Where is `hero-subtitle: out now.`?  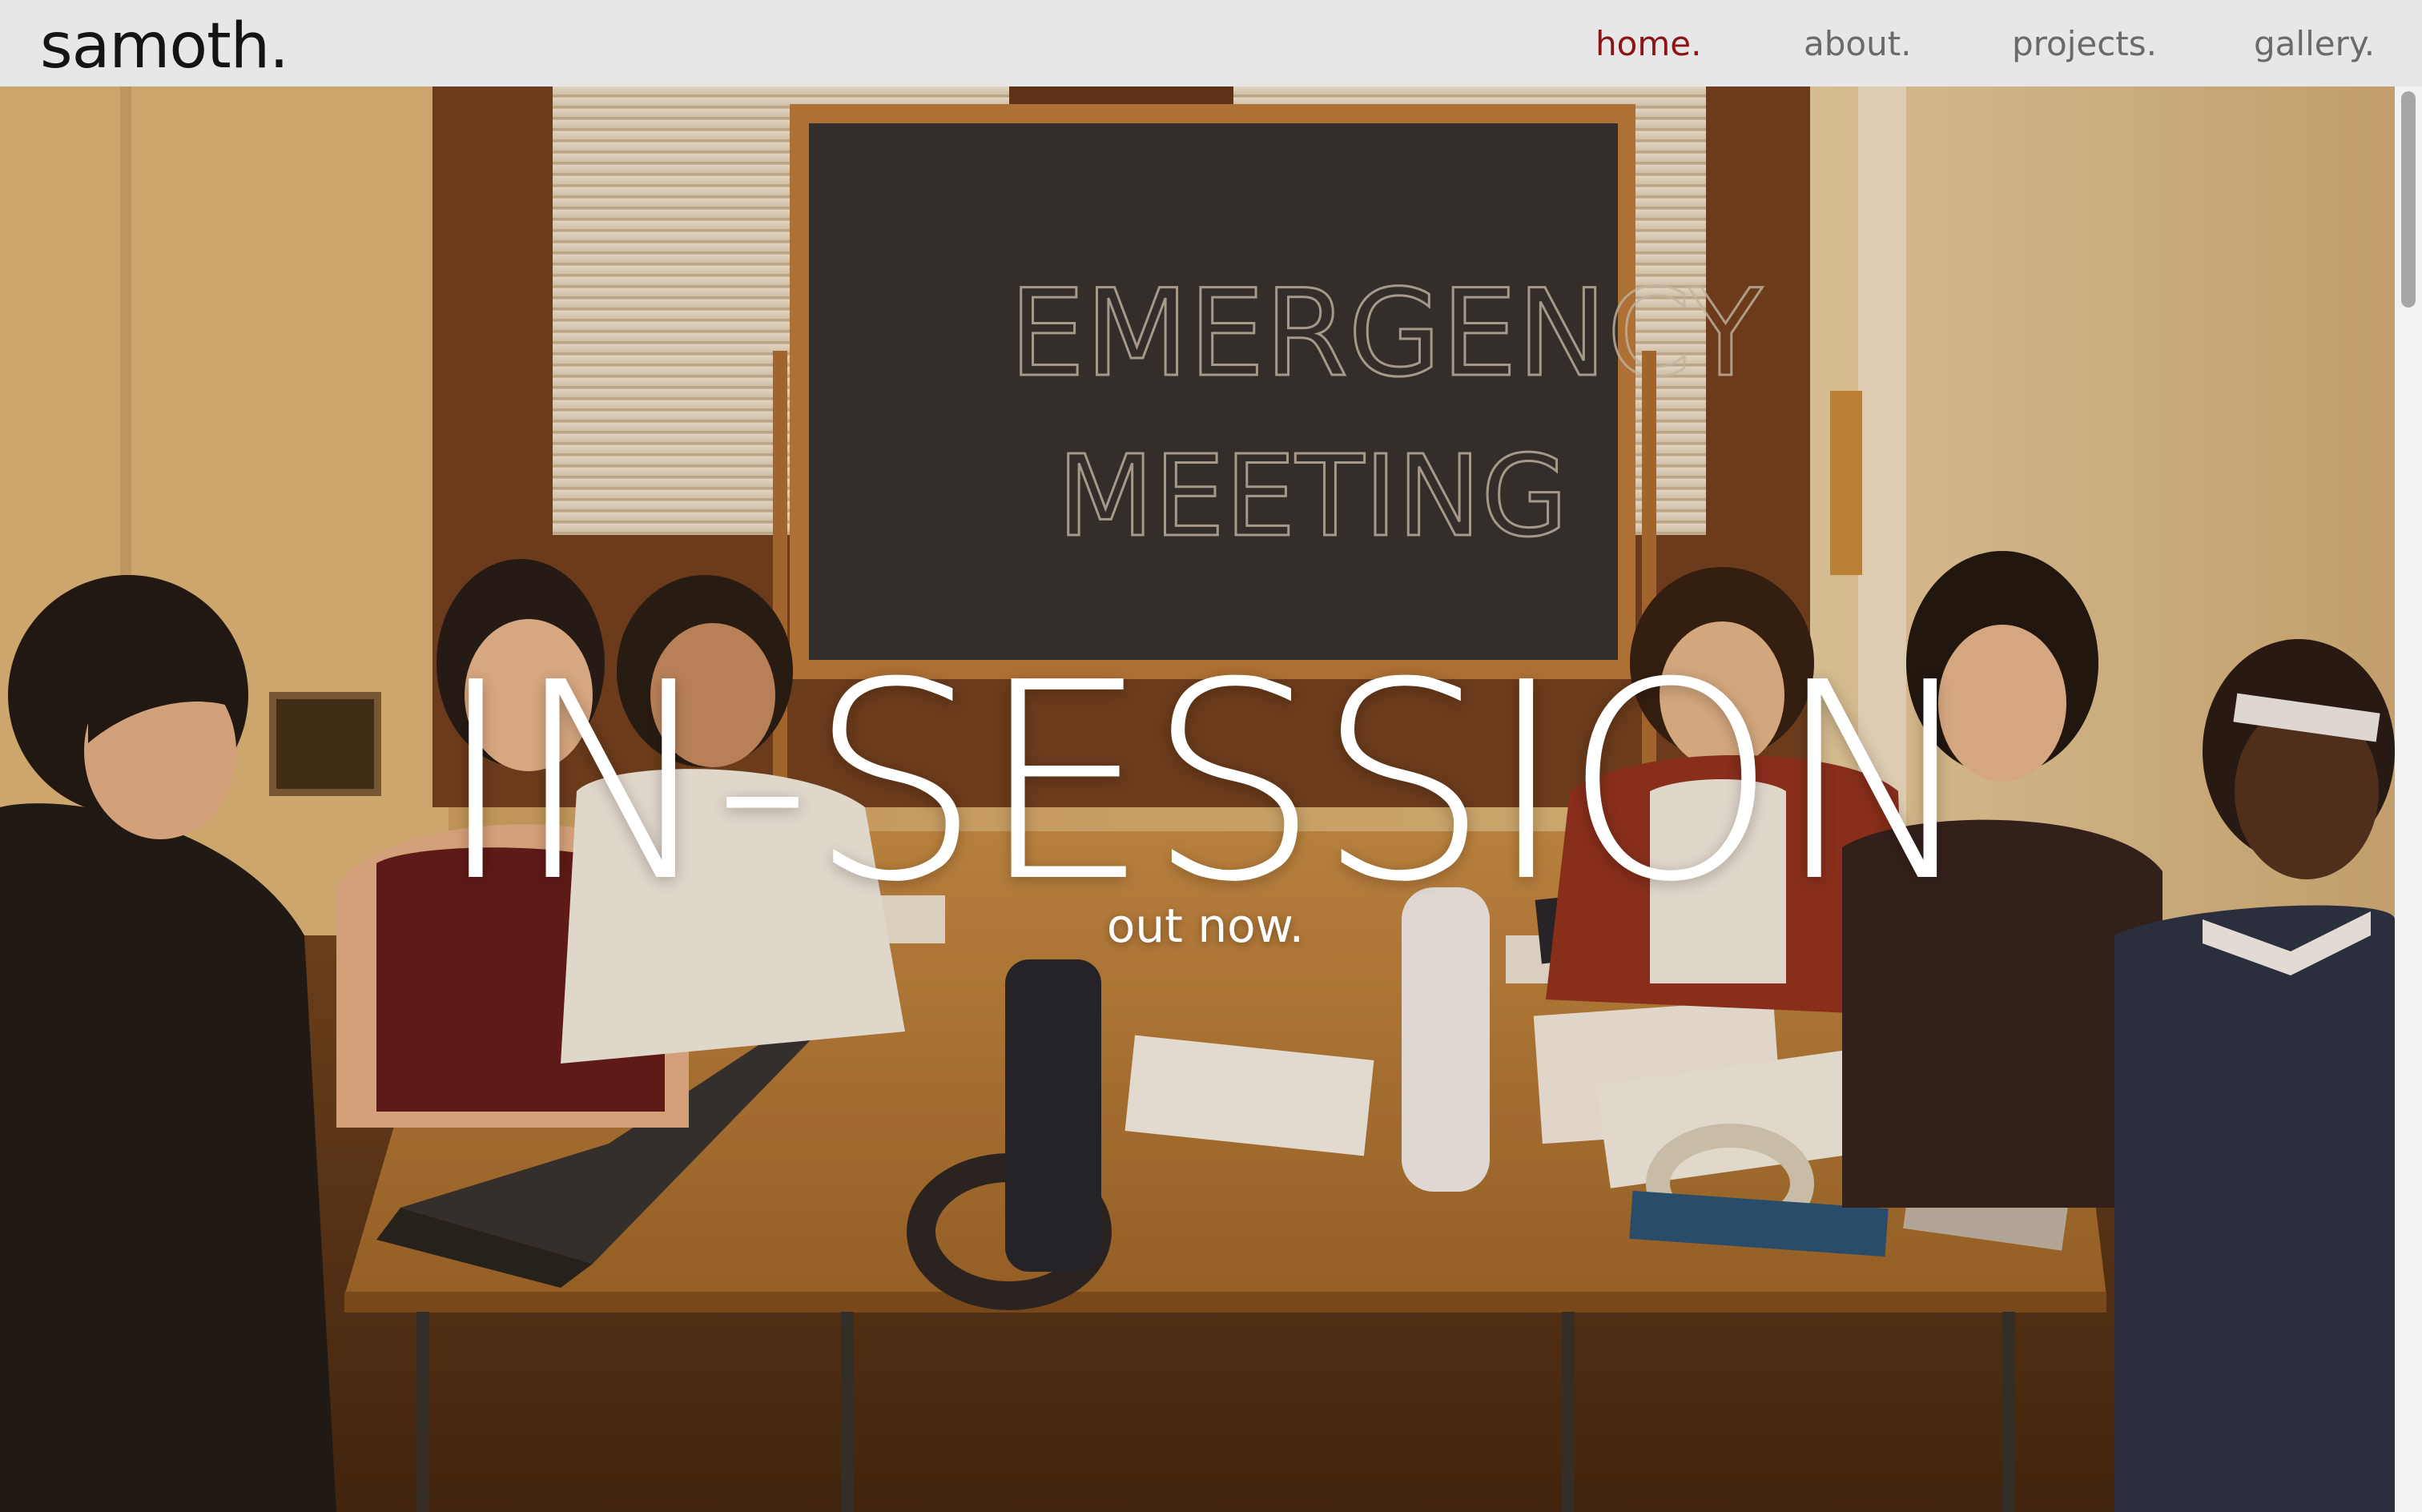
hero-subtitle: out now. is located at coordinates (1197, 926).